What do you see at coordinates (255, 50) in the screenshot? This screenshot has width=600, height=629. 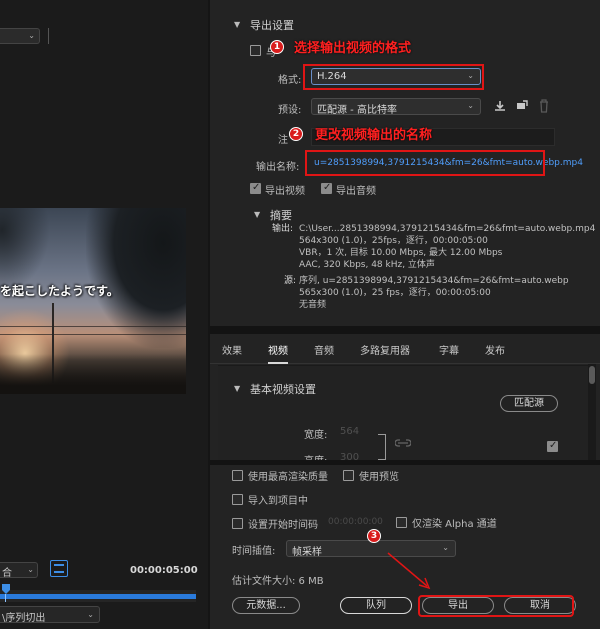 I see `match-sequence-checkbox` at bounding box center [255, 50].